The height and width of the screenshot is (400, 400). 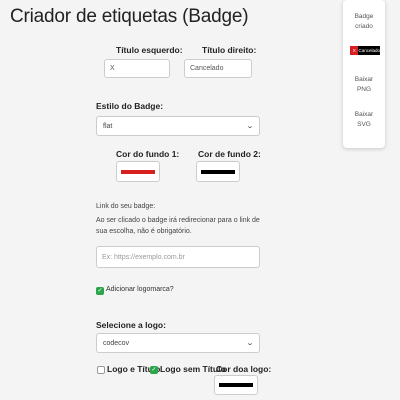 I want to click on badge-right-text: Cancelado, so click(x=369, y=50).